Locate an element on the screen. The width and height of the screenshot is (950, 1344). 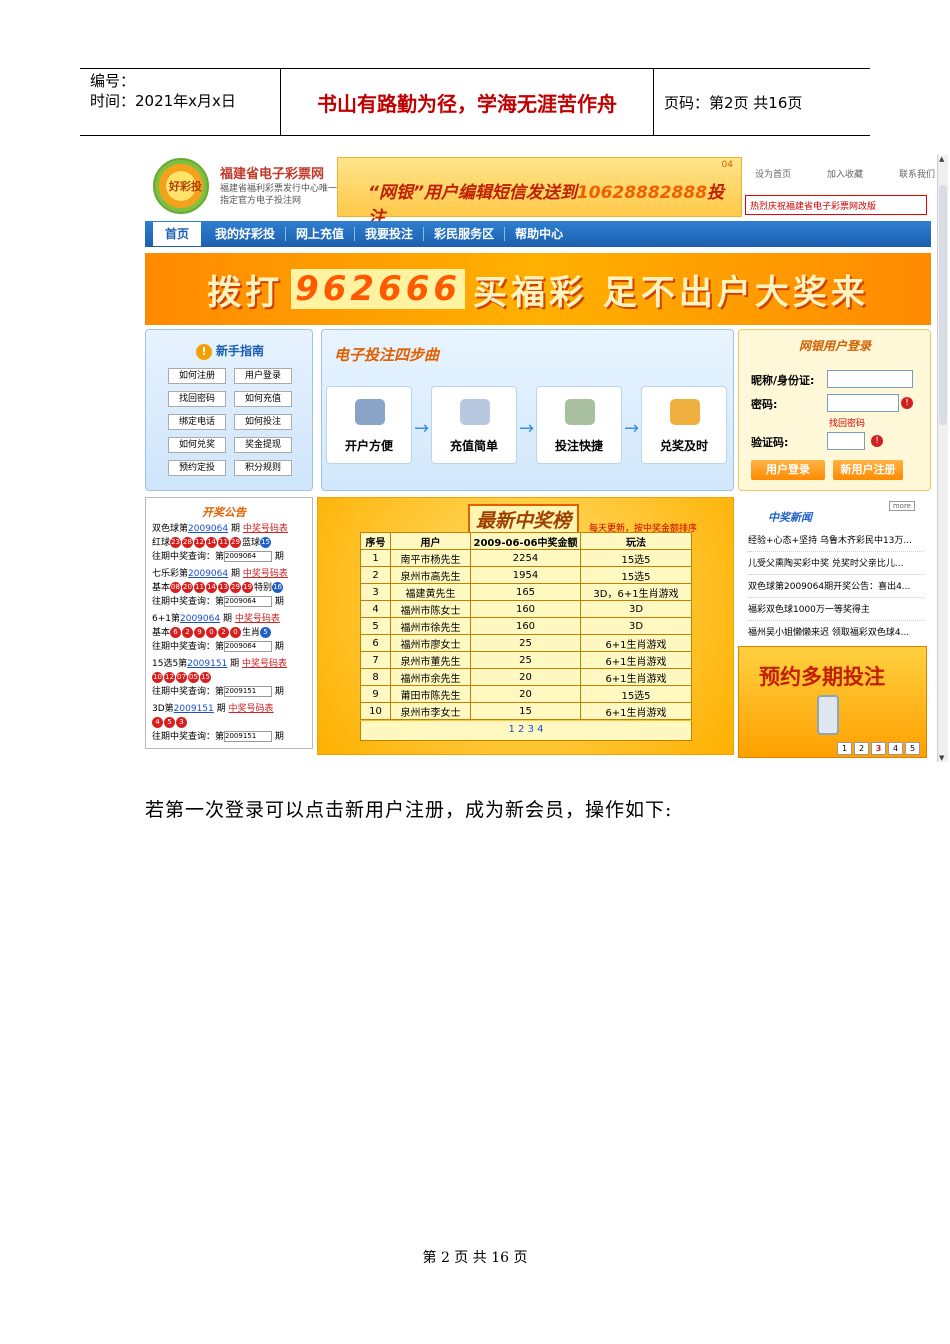
phone-banner: 拨打 962666 买福彩 足不出户大奖来 is located at coordinates (538, 289).